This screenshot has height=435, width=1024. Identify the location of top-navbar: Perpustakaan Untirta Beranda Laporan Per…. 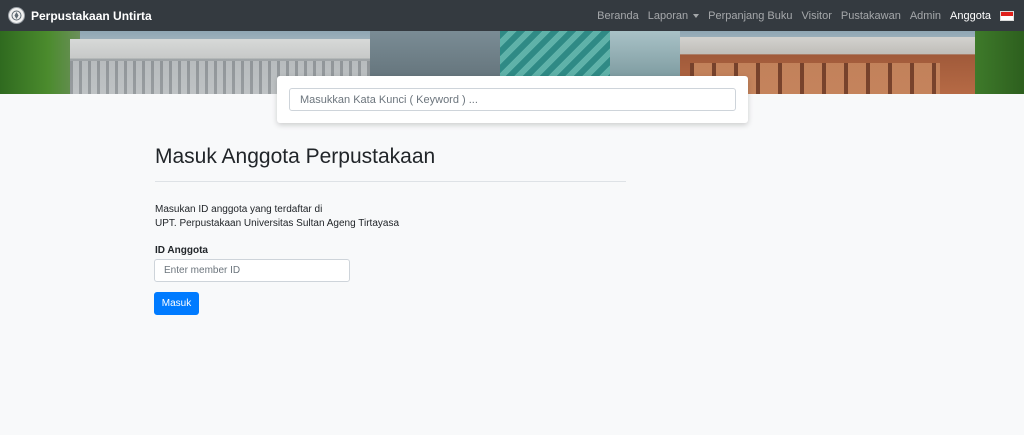
(512, 15).